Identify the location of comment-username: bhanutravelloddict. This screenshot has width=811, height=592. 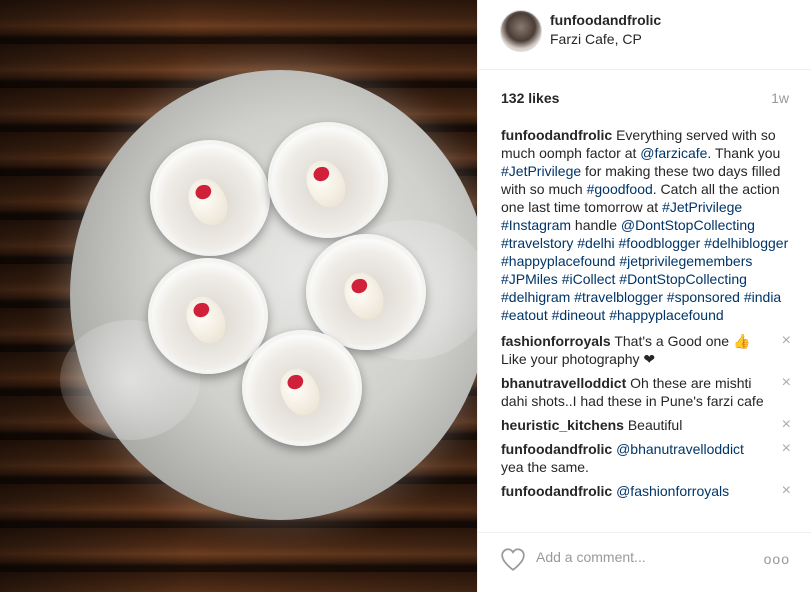
(563, 383).